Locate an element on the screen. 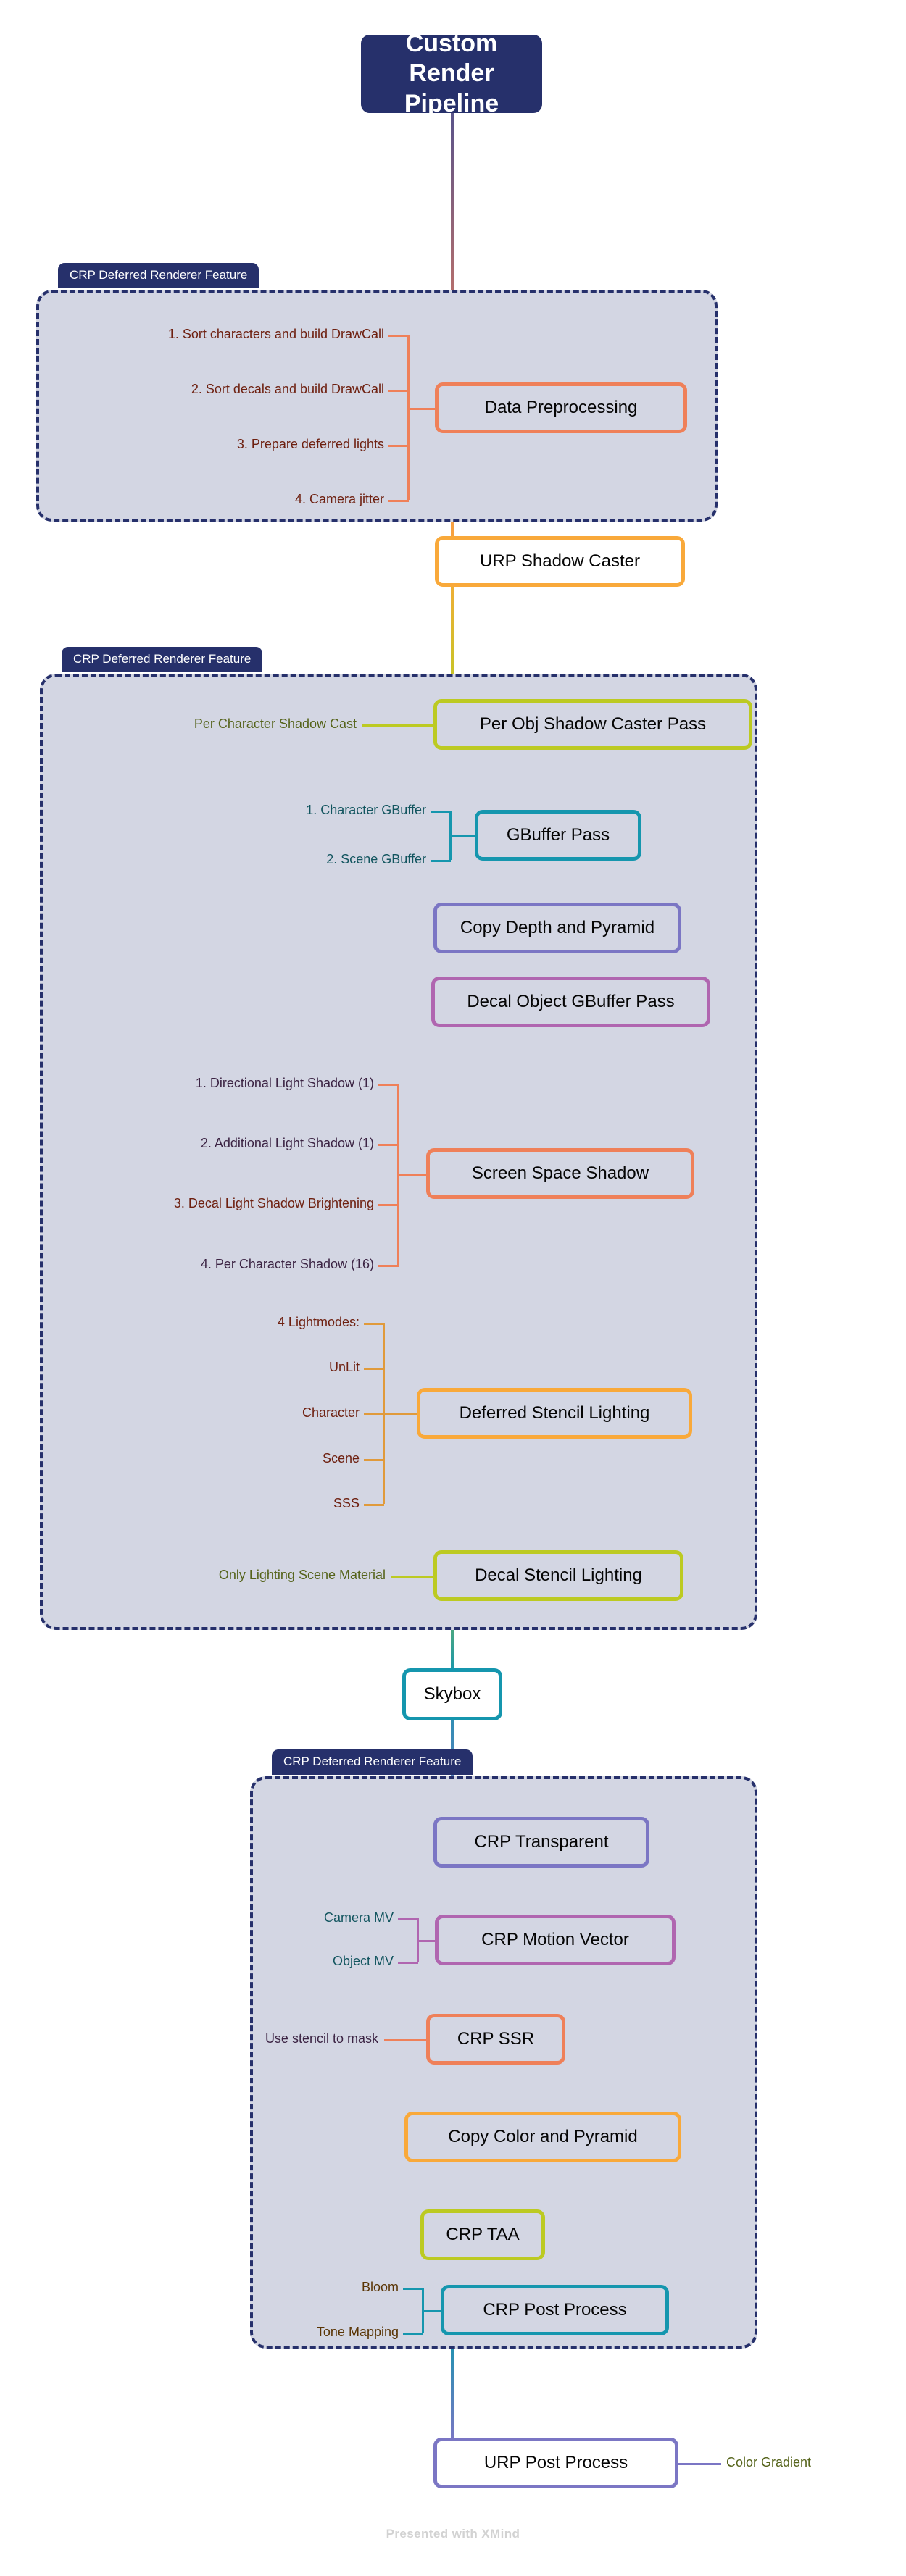  group-tab-2-label: CRP Deferred Renderer Feature is located at coordinates (162, 659).